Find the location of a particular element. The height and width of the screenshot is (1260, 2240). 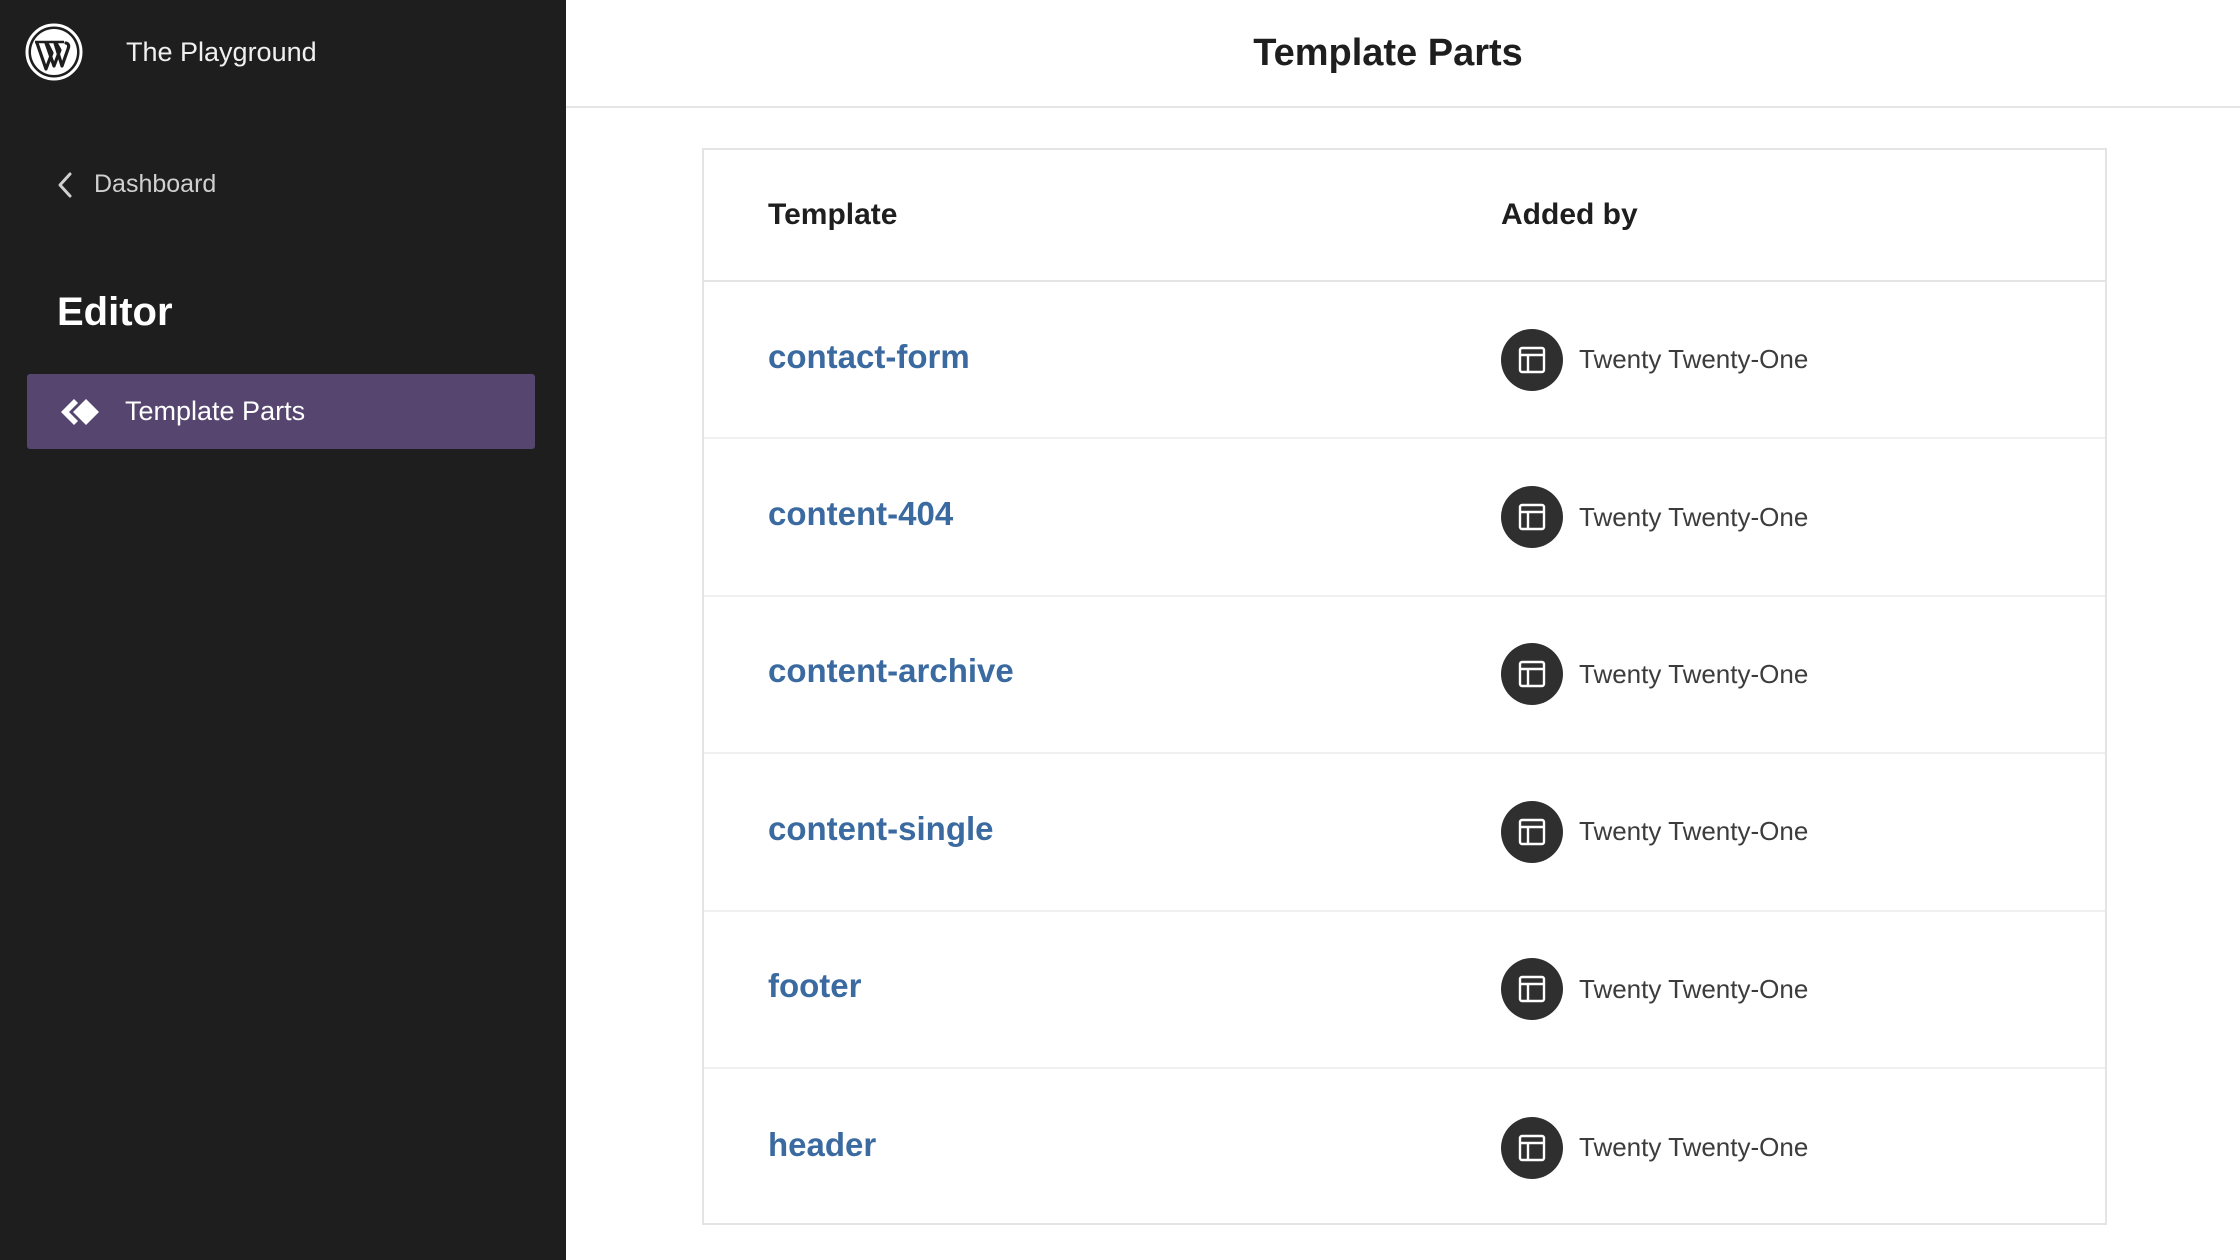

column-header-added-by: Added by is located at coordinates (1569, 214).